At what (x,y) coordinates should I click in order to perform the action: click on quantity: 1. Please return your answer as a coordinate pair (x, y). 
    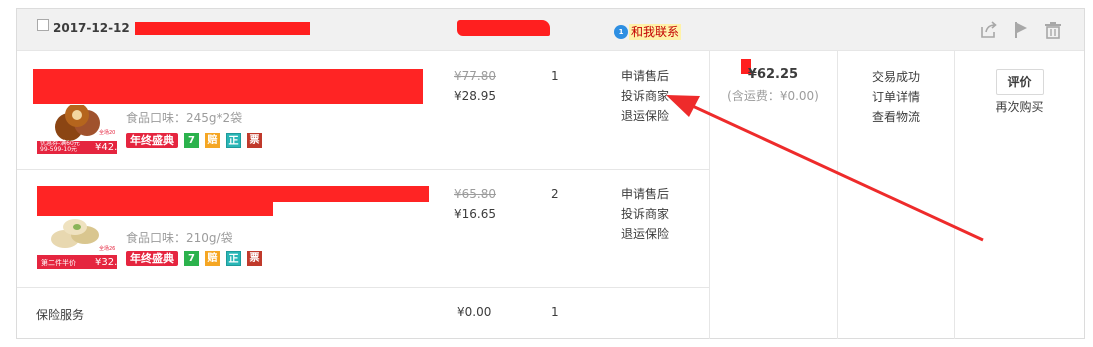
    Looking at the image, I should click on (555, 76).